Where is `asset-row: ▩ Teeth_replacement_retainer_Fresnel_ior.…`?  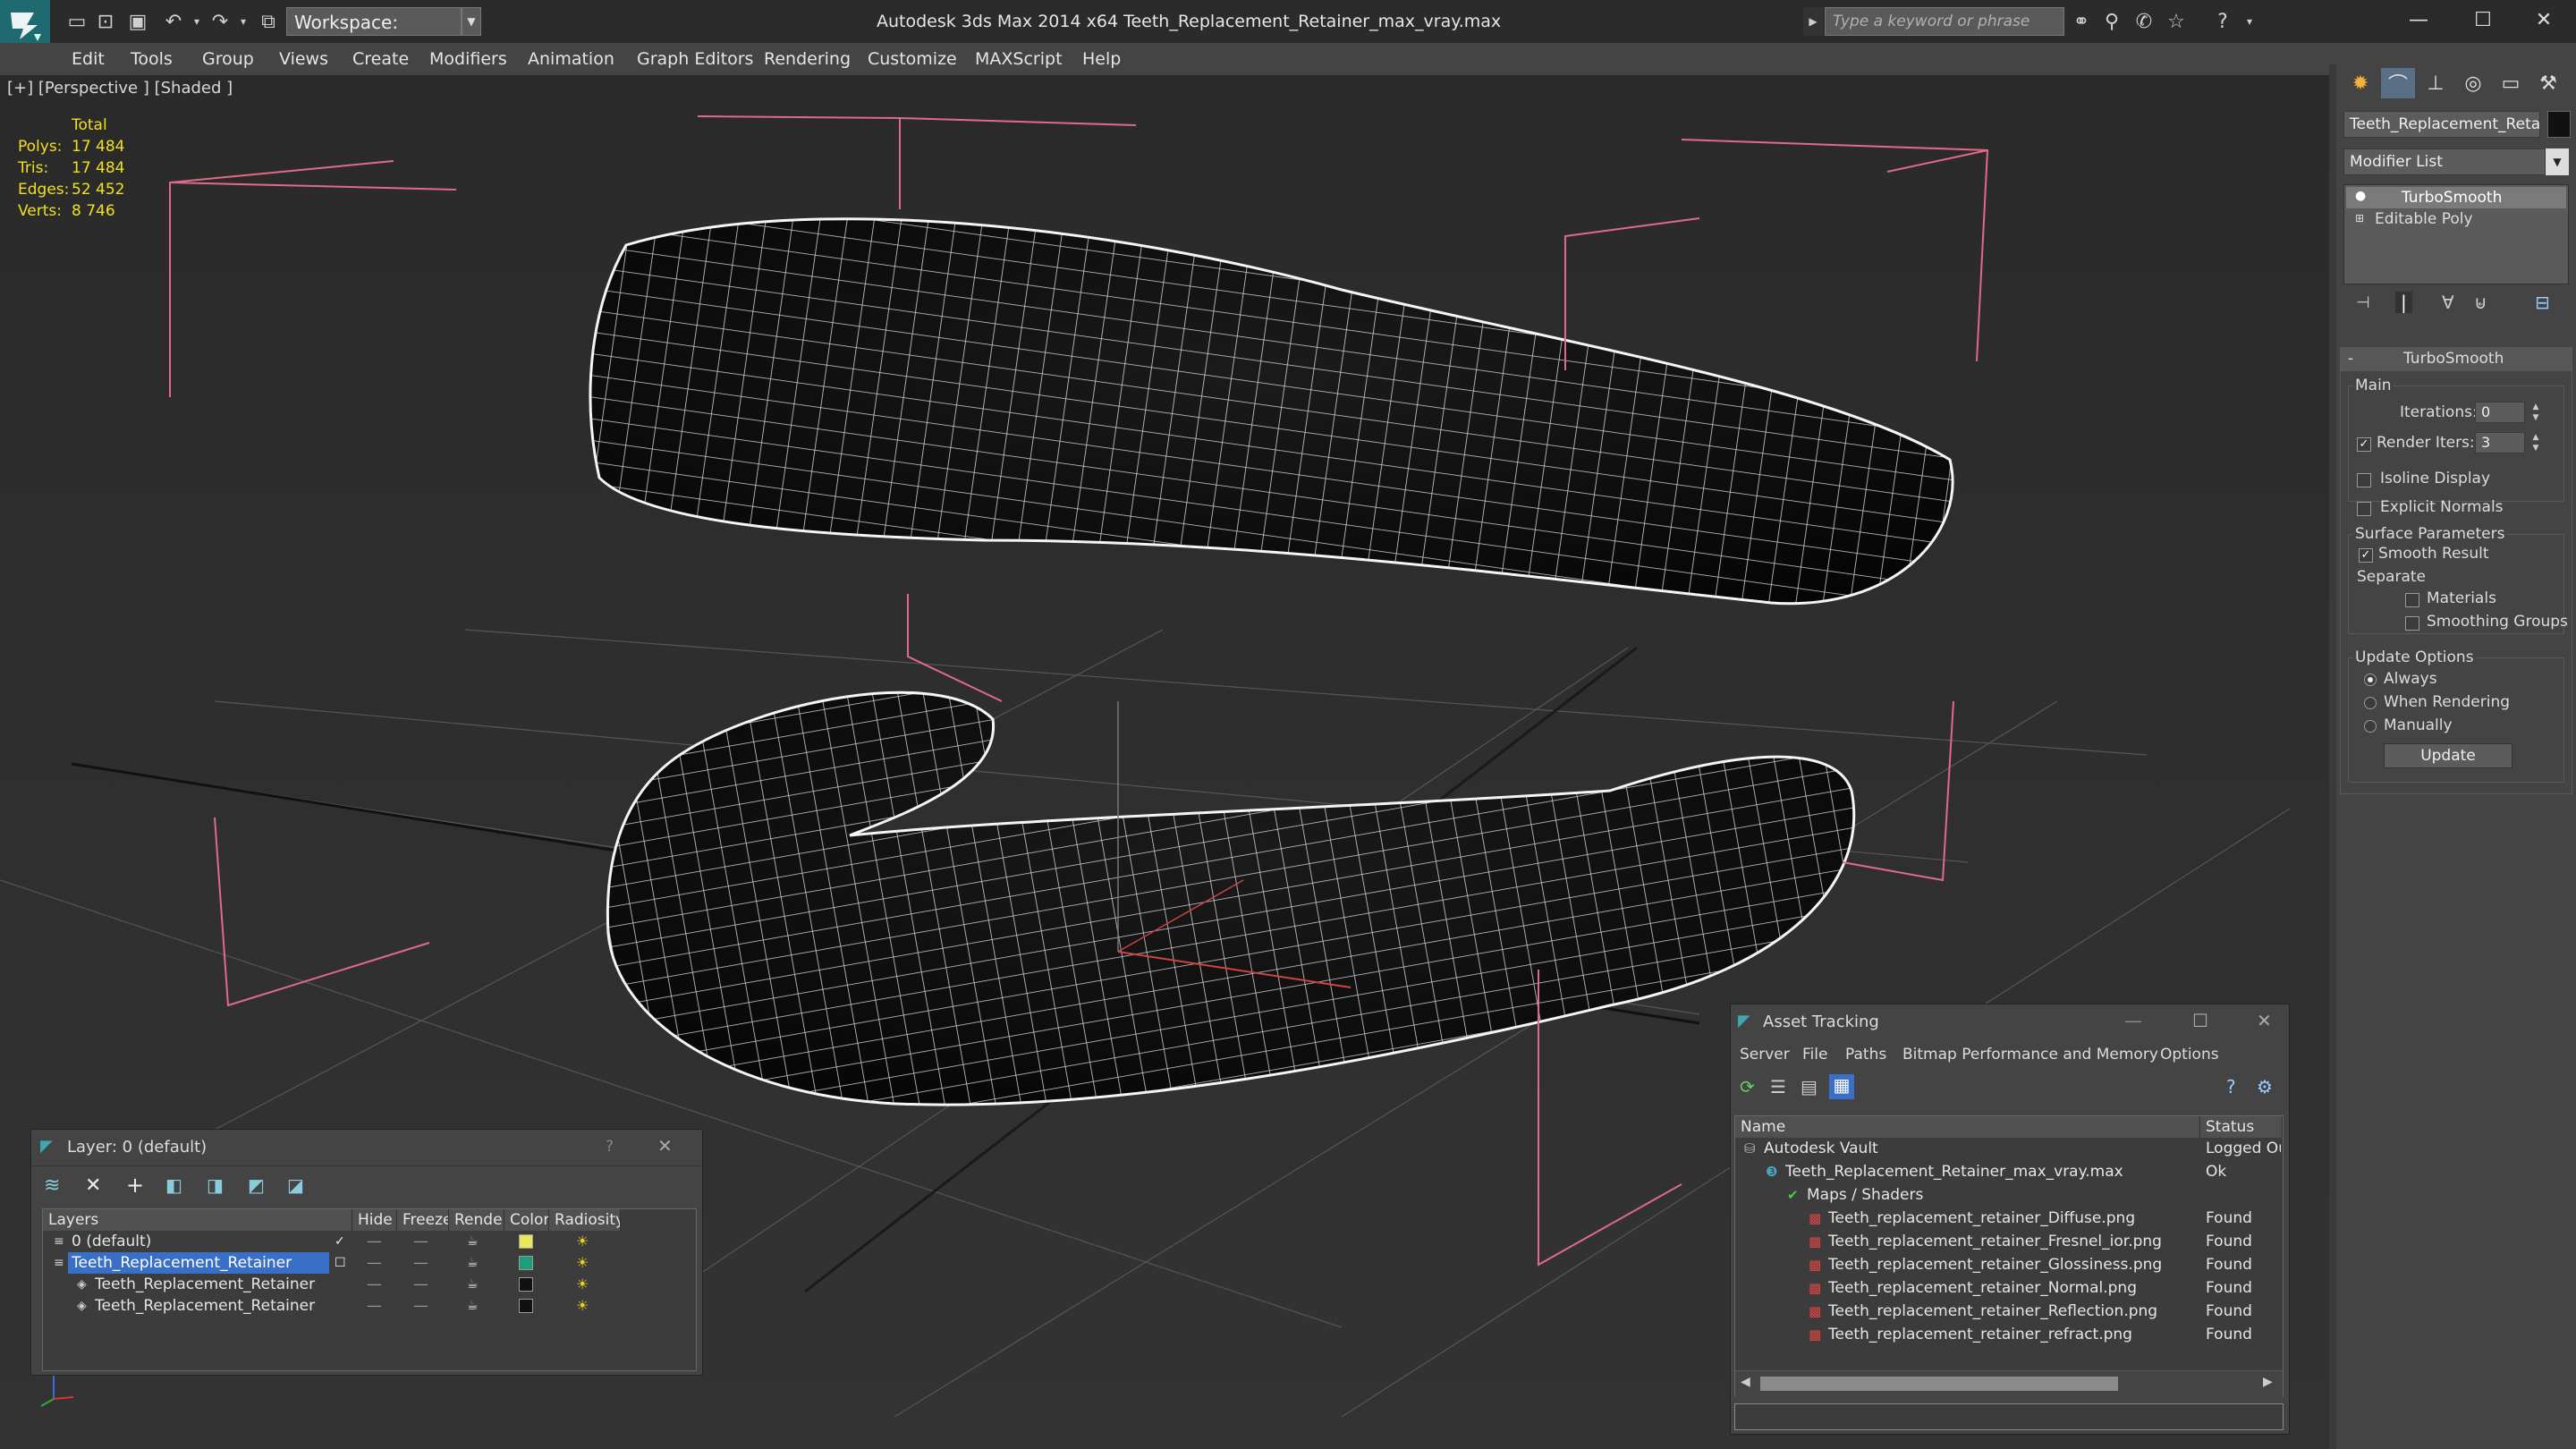 asset-row: ▩ Teeth_replacement_retainer_Fresnel_ior.… is located at coordinates (2009, 1241).